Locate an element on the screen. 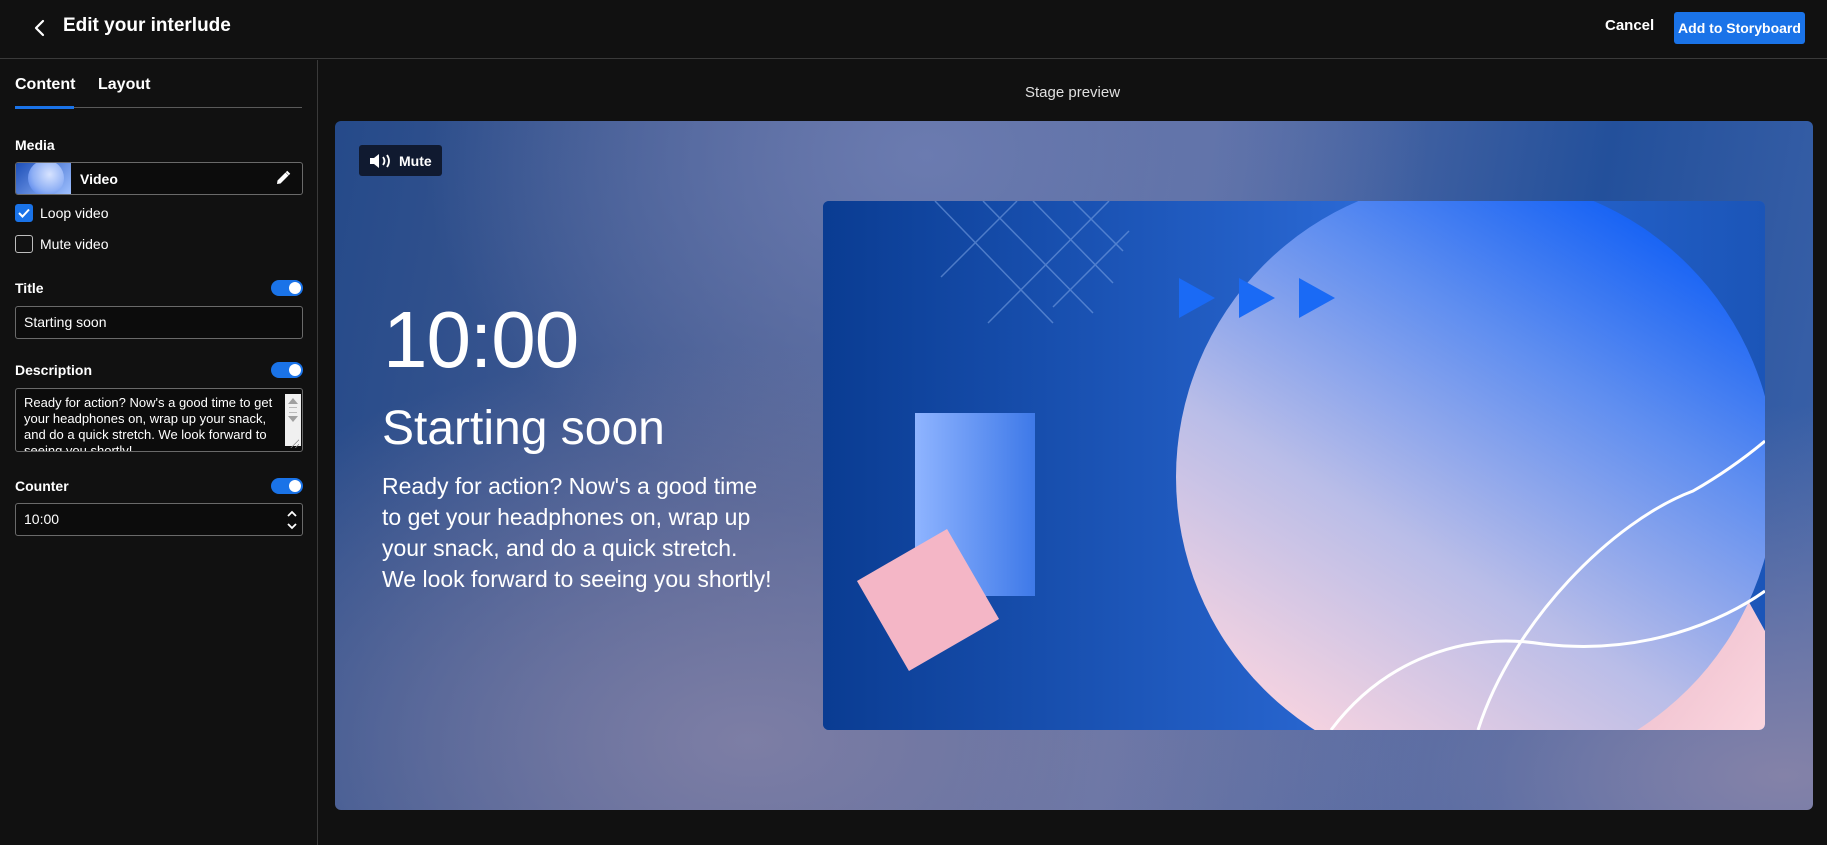 The height and width of the screenshot is (845, 1827). page-title: Edit your interlude is located at coordinates (147, 25).